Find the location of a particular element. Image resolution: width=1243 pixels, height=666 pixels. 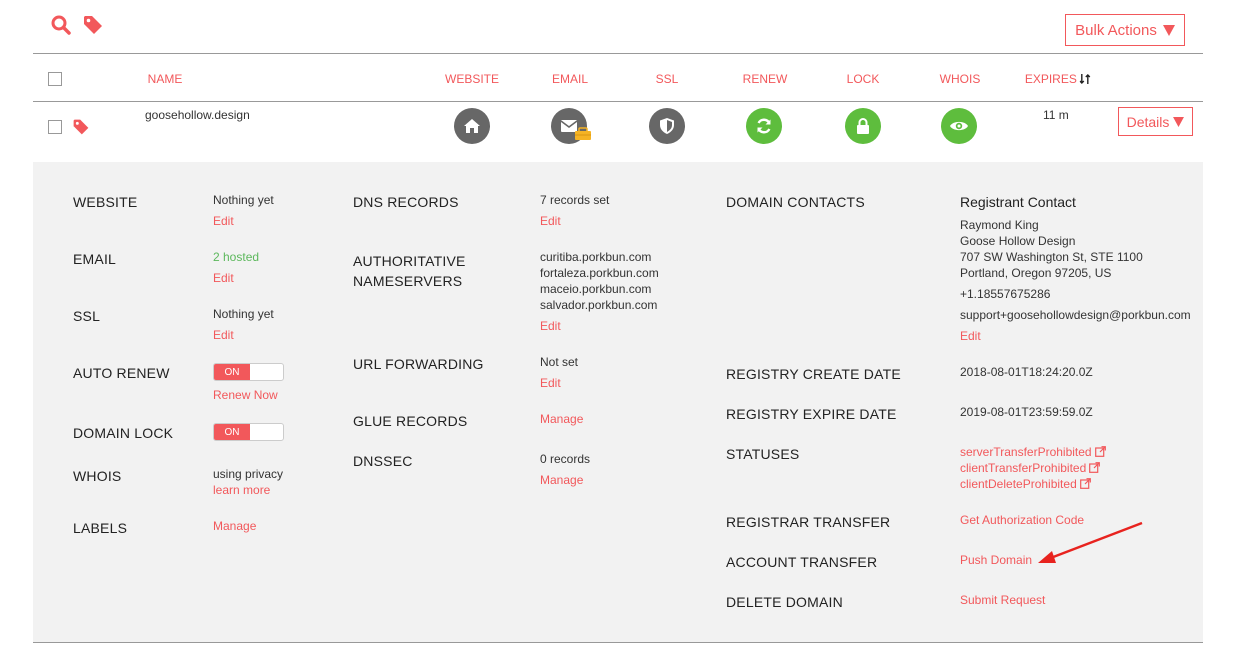

glue-records-label: GLUE RECORDS is located at coordinates (410, 421).